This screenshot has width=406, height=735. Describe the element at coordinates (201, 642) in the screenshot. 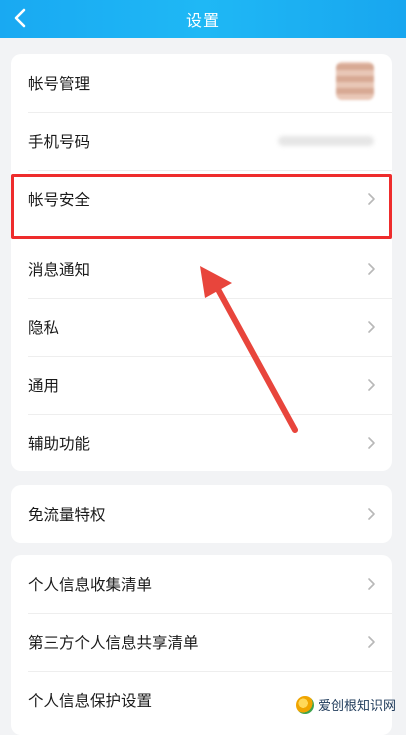

I see `third-party-sharing-row: 第三方个人信息共享清单` at that location.